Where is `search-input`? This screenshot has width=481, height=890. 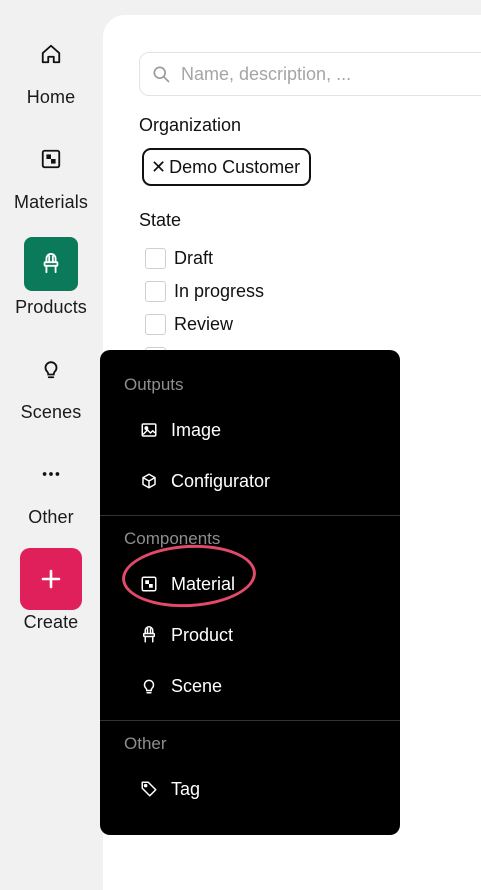
search-input is located at coordinates (331, 74).